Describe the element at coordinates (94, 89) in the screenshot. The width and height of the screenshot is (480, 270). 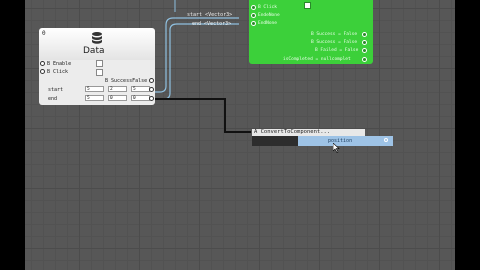
I see `start-x-field: 5` at that location.